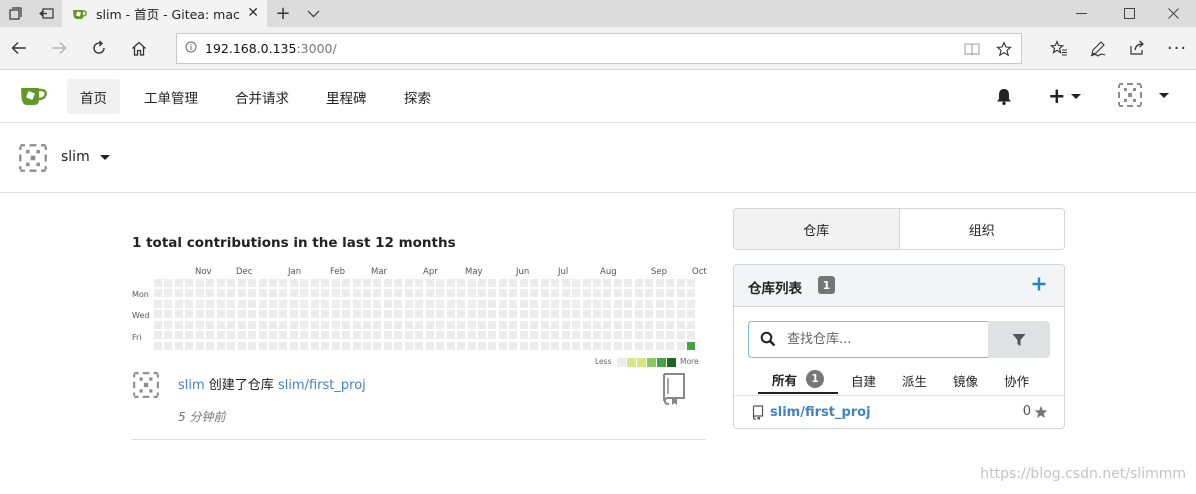 This screenshot has height=494, width=1196. Describe the element at coordinates (863, 380) in the screenshot. I see `filter-tab-sources: 自建` at that location.